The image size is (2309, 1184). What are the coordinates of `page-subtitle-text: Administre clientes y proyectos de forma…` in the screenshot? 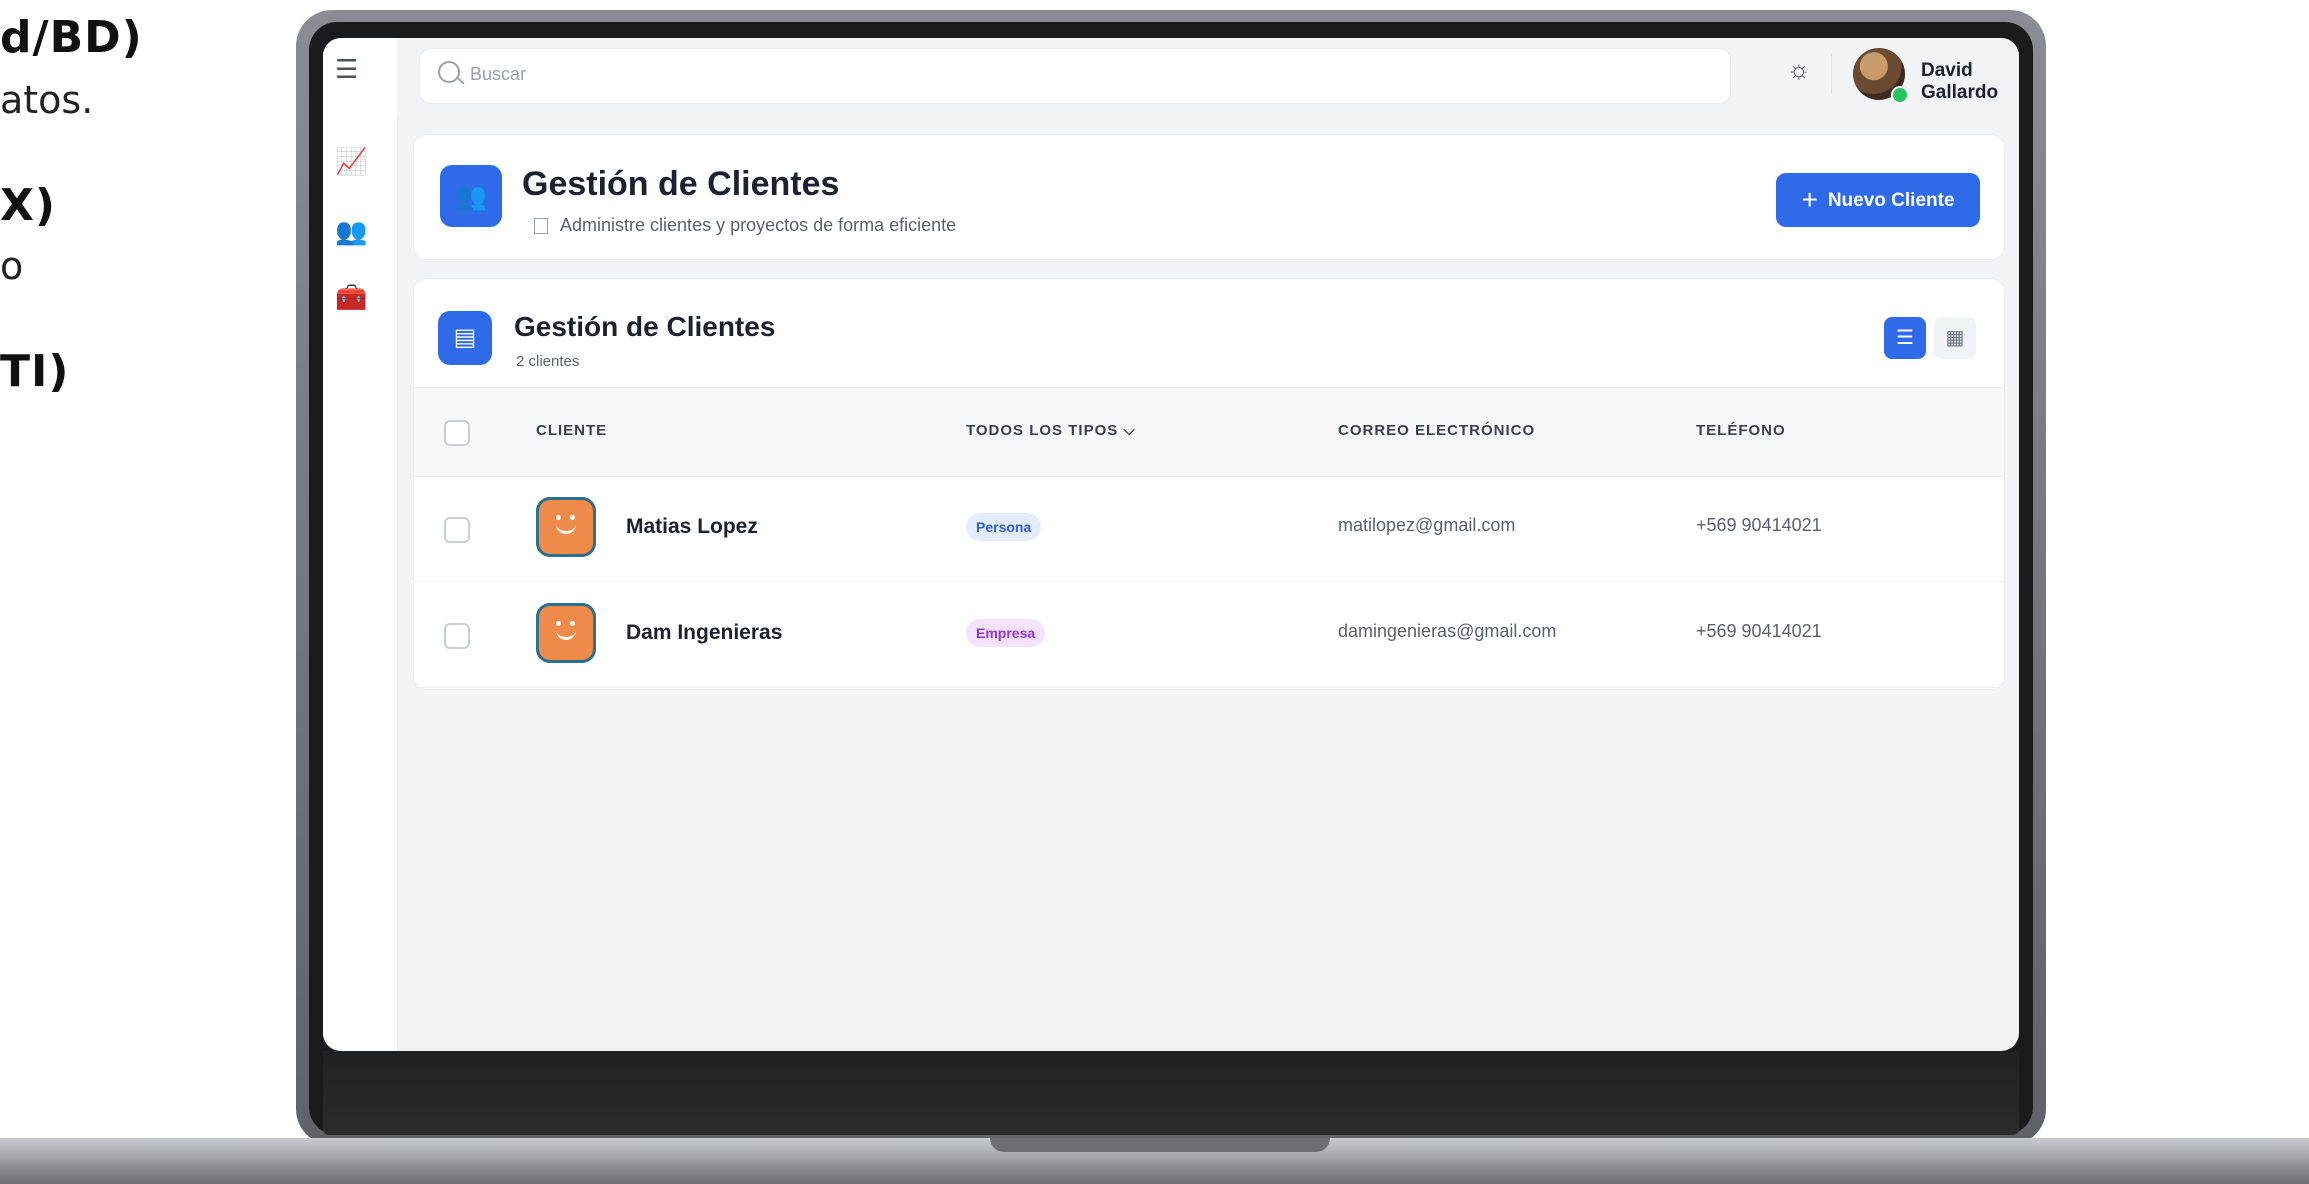 It's located at (758, 225).